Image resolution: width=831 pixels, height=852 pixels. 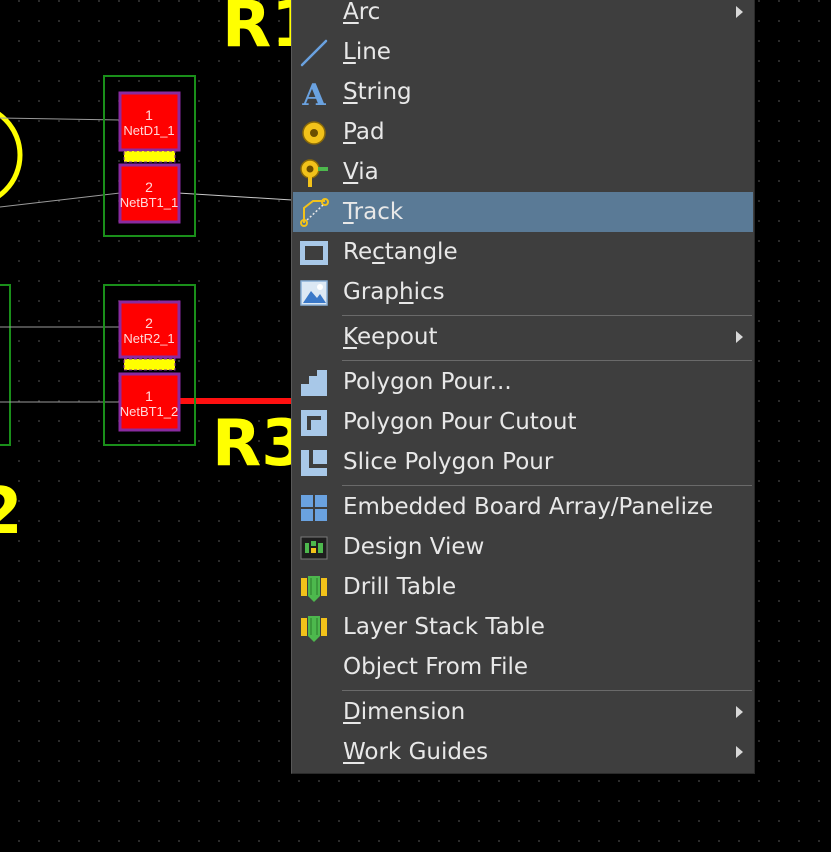 What do you see at coordinates (414, 547) in the screenshot?
I see `menu-item-label: Design View` at bounding box center [414, 547].